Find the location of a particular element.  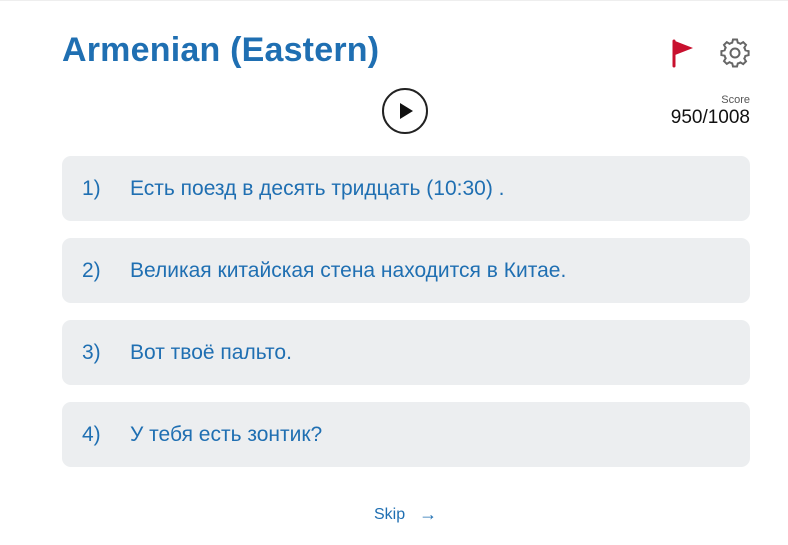

option-text: Есть поезд в десять тридцать (10:30) . is located at coordinates (317, 188).